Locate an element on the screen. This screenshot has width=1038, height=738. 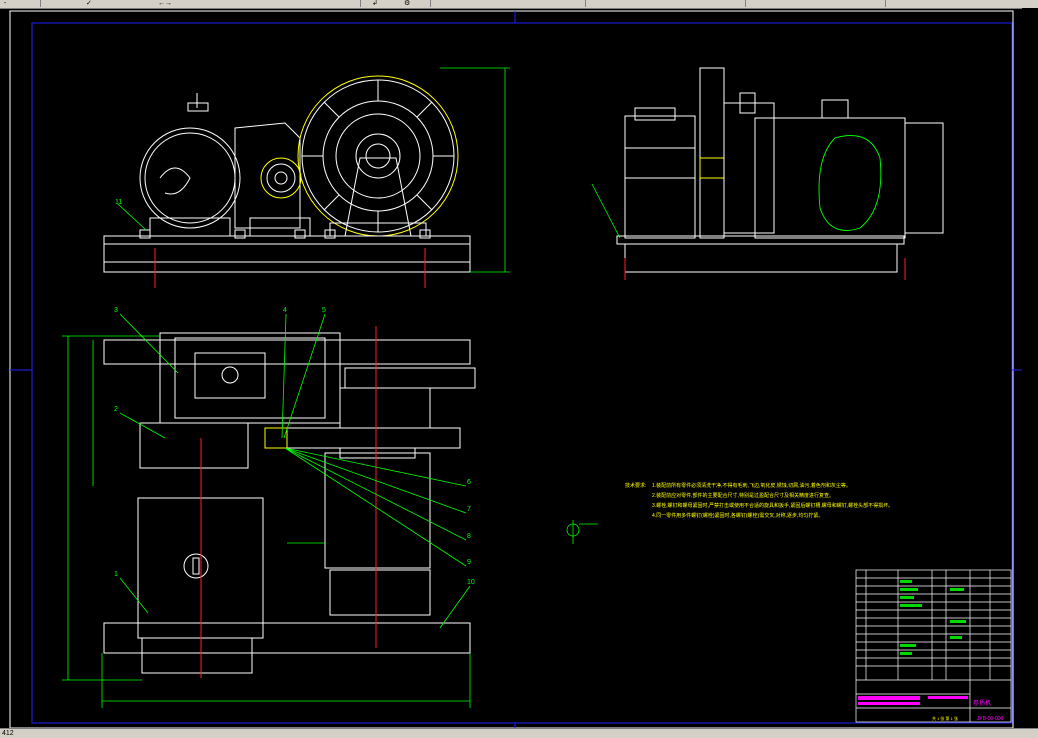
title-block-sheet: 共 1 张 第 1 张 is located at coordinates (945, 718).